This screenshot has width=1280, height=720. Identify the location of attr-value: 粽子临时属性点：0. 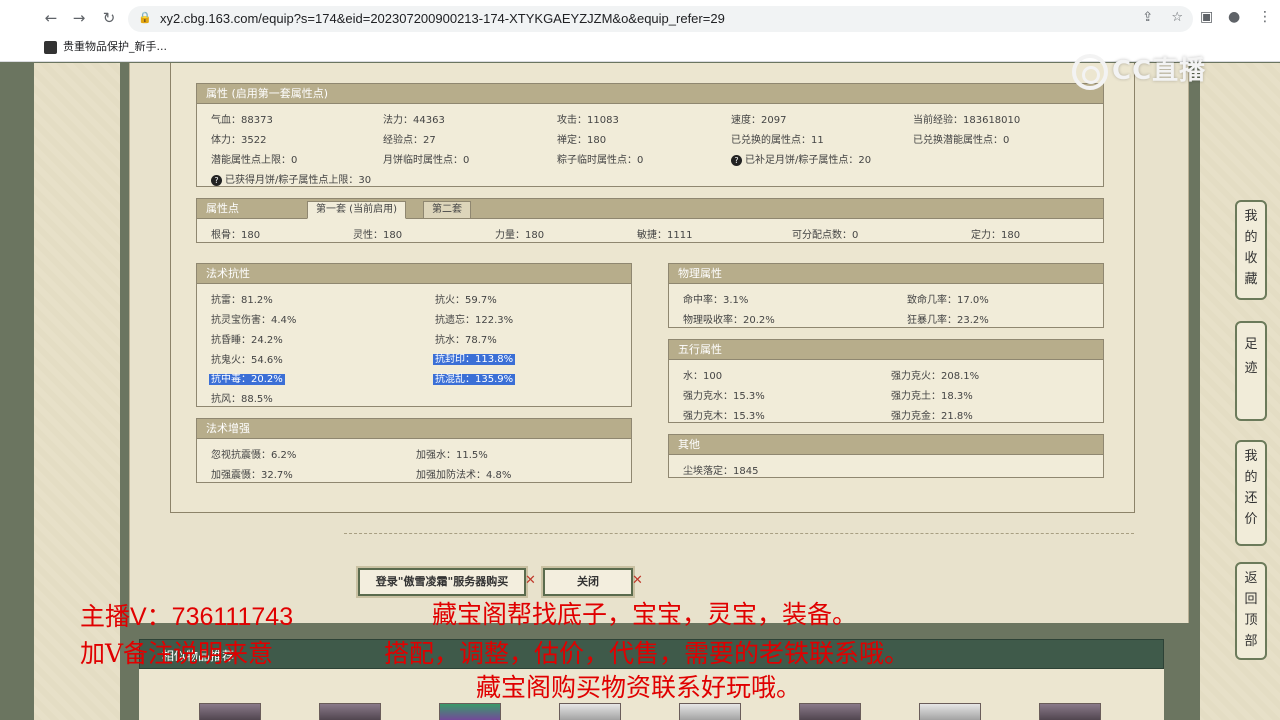
(600, 160).